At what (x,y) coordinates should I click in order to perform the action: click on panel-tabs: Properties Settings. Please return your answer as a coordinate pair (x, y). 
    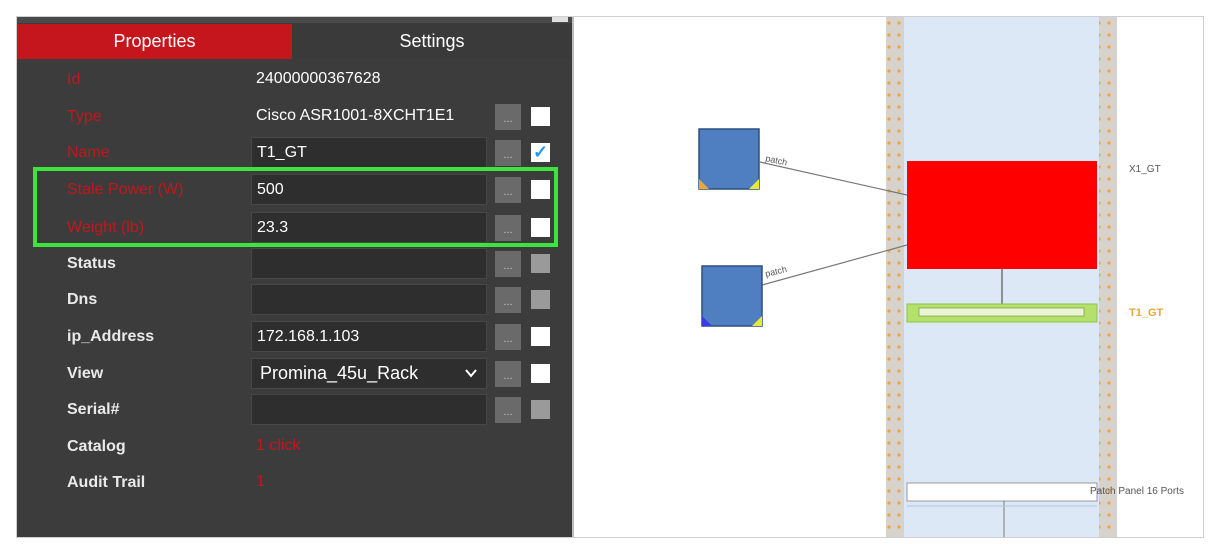
    Looking at the image, I should click on (294, 41).